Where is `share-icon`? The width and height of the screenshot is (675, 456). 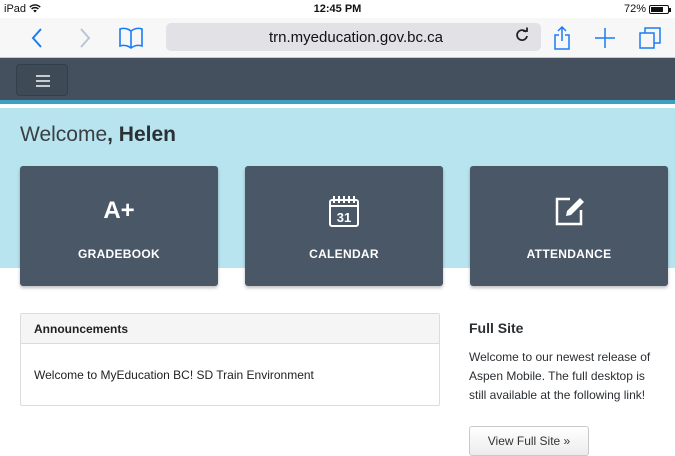 share-icon is located at coordinates (562, 37).